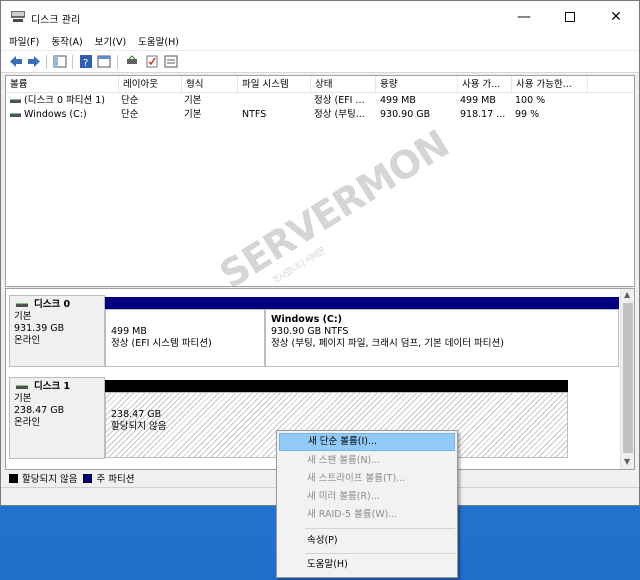 This screenshot has height=580, width=640. What do you see at coordinates (185, 320) in the screenshot?
I see `partition-title` at bounding box center [185, 320].